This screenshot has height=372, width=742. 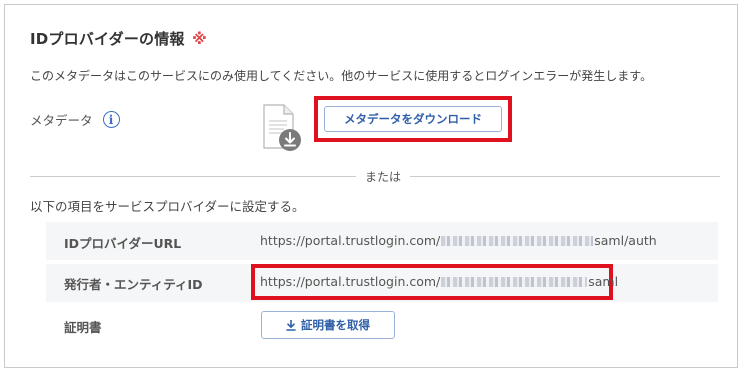 I want to click on document-download-icon, so click(x=282, y=127).